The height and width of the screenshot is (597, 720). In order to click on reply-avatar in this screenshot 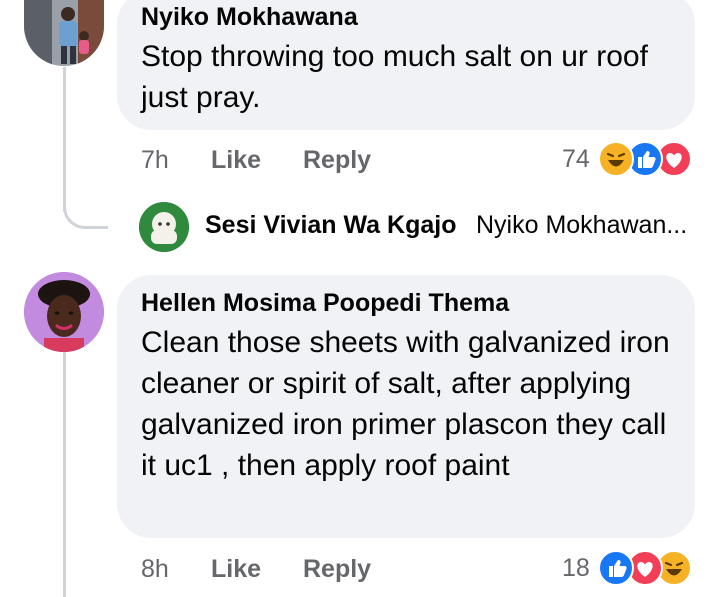, I will do `click(164, 227)`.